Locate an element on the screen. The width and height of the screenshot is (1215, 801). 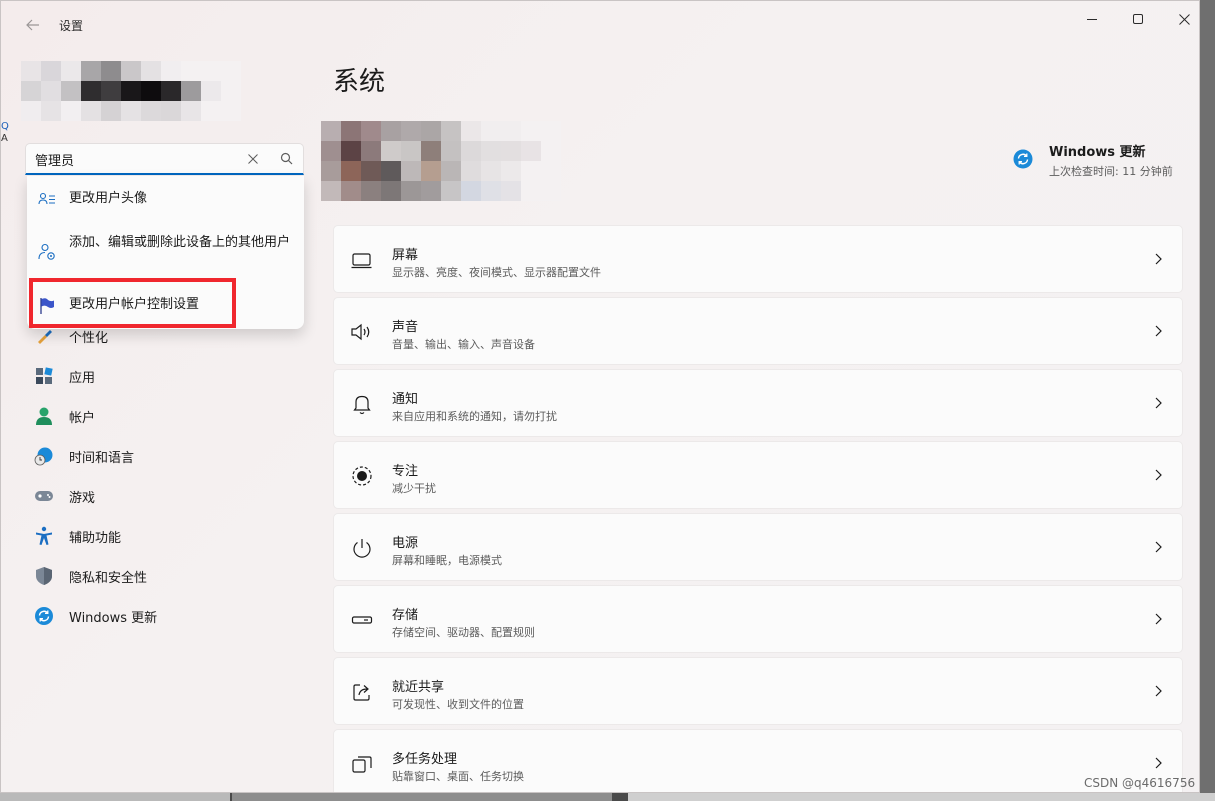
card-title: 声音 is located at coordinates (405, 327).